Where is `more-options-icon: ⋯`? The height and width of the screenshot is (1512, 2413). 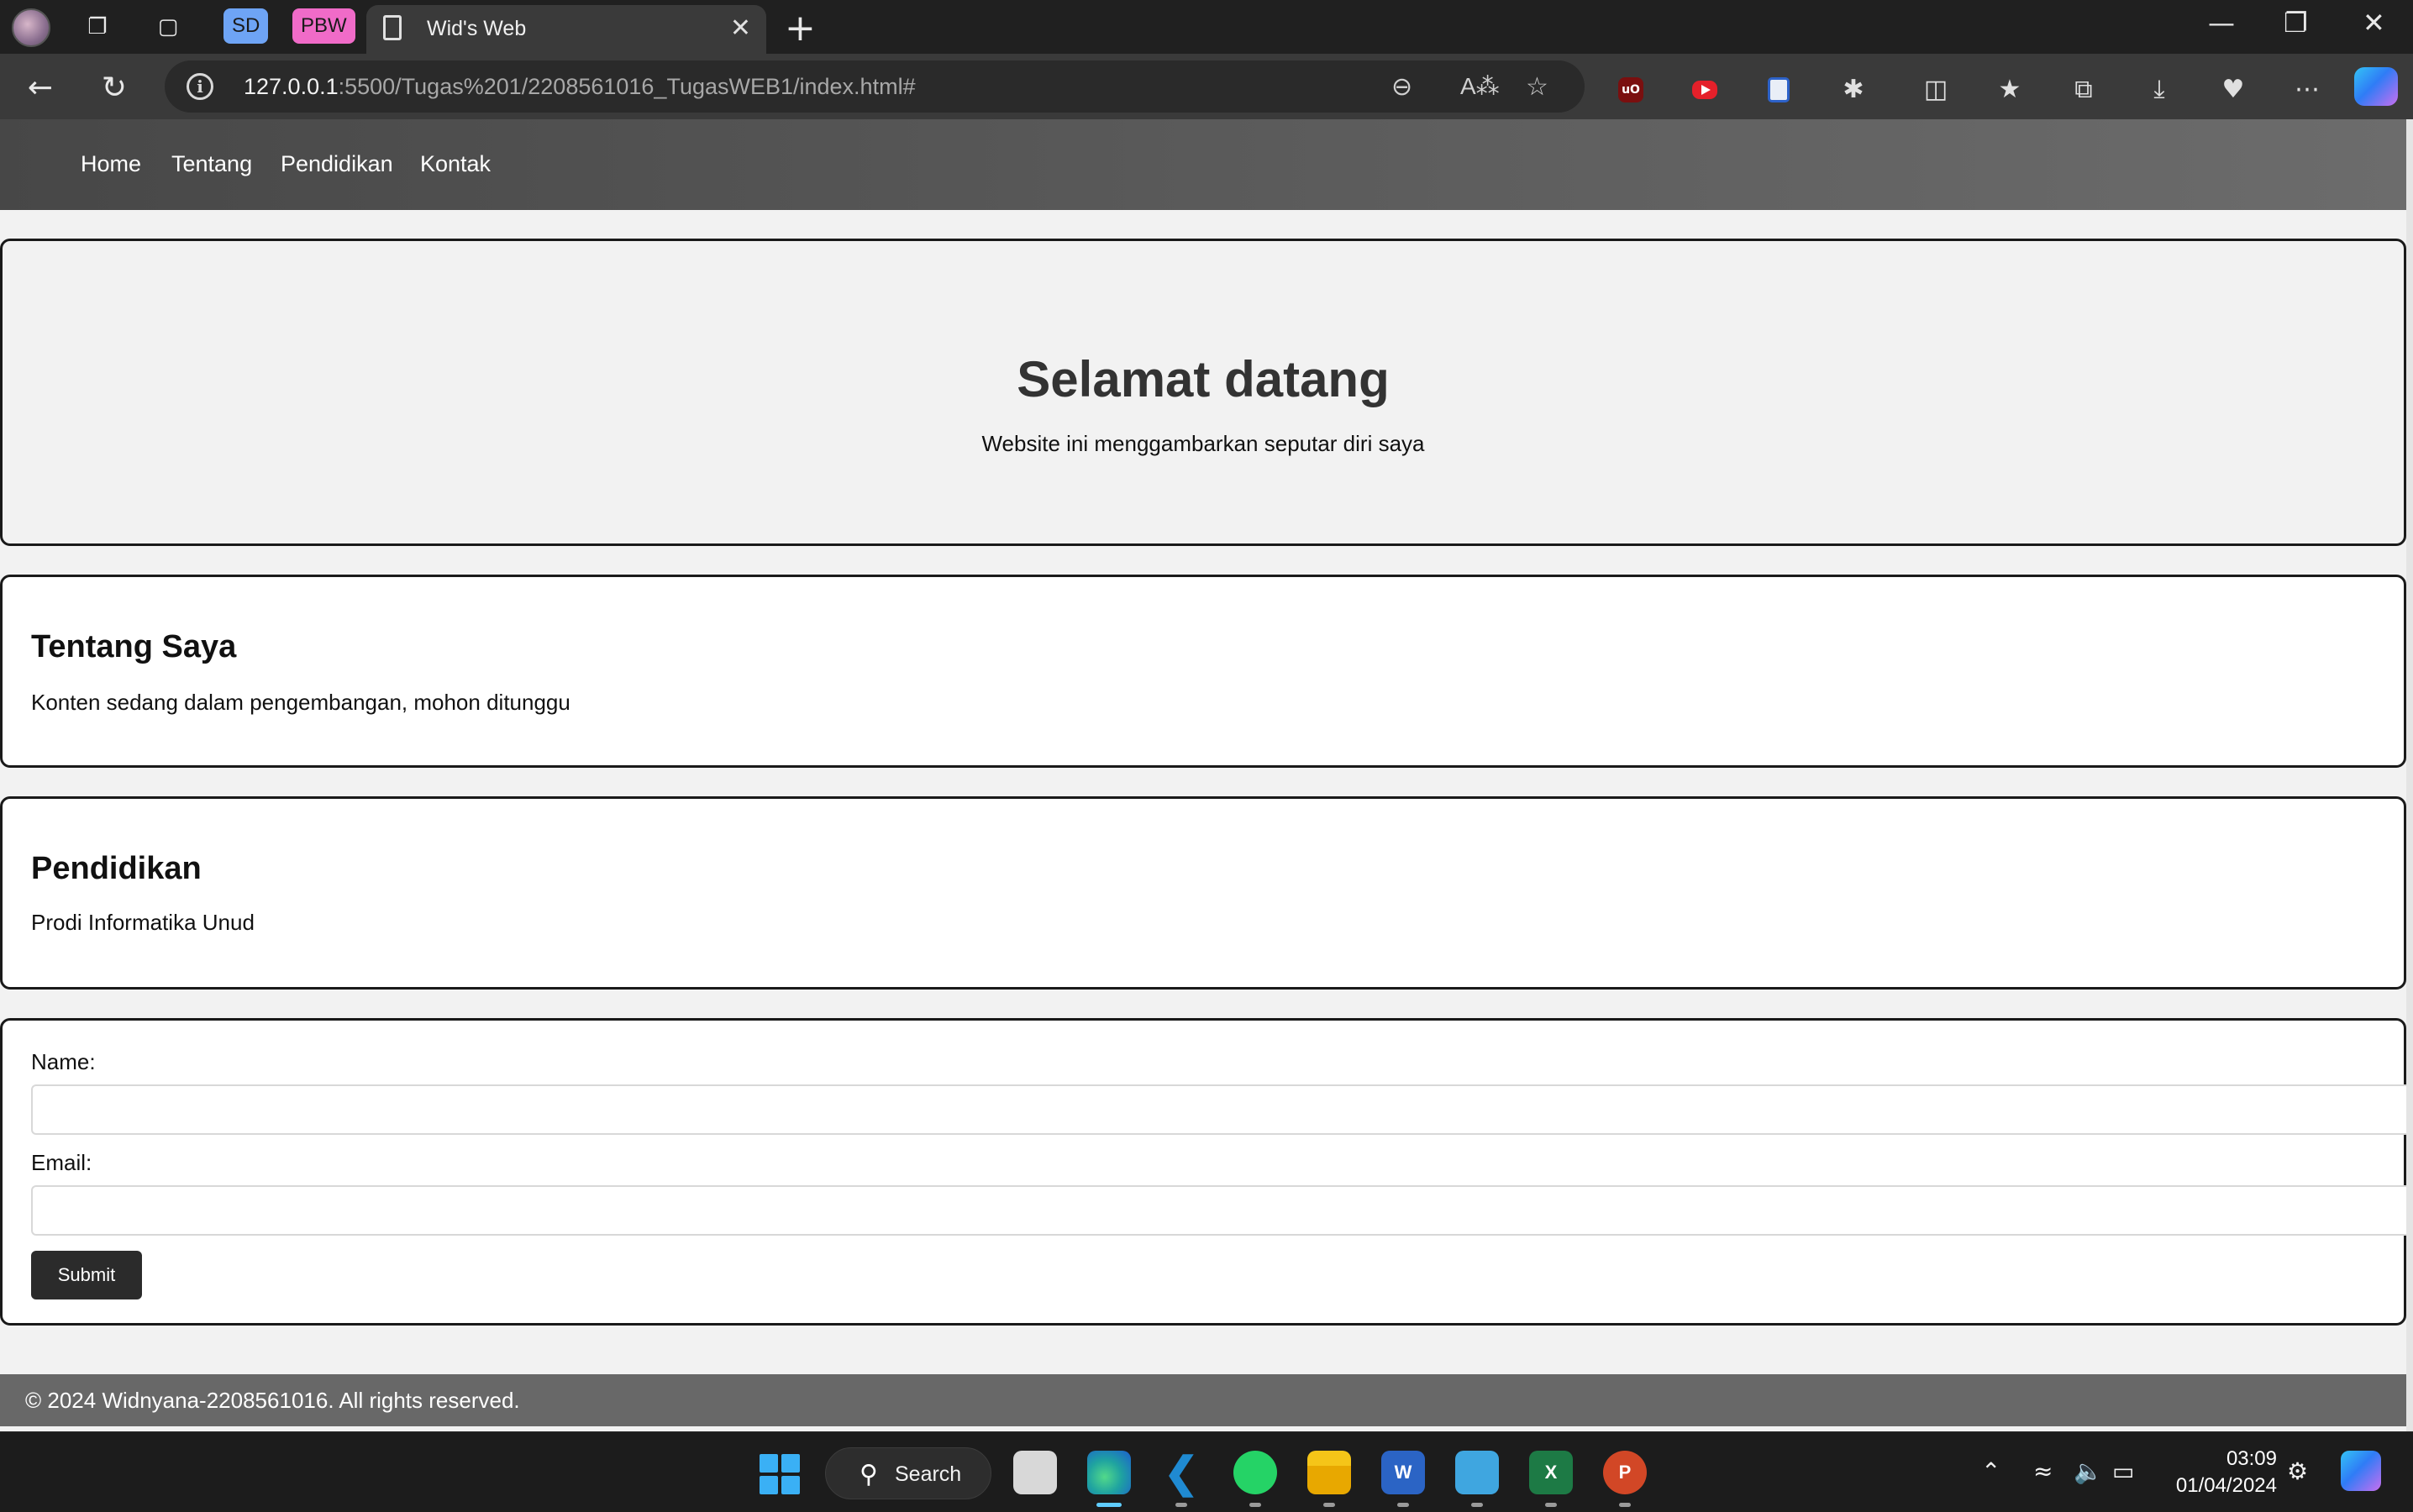 more-options-icon: ⋯ is located at coordinates (2307, 89).